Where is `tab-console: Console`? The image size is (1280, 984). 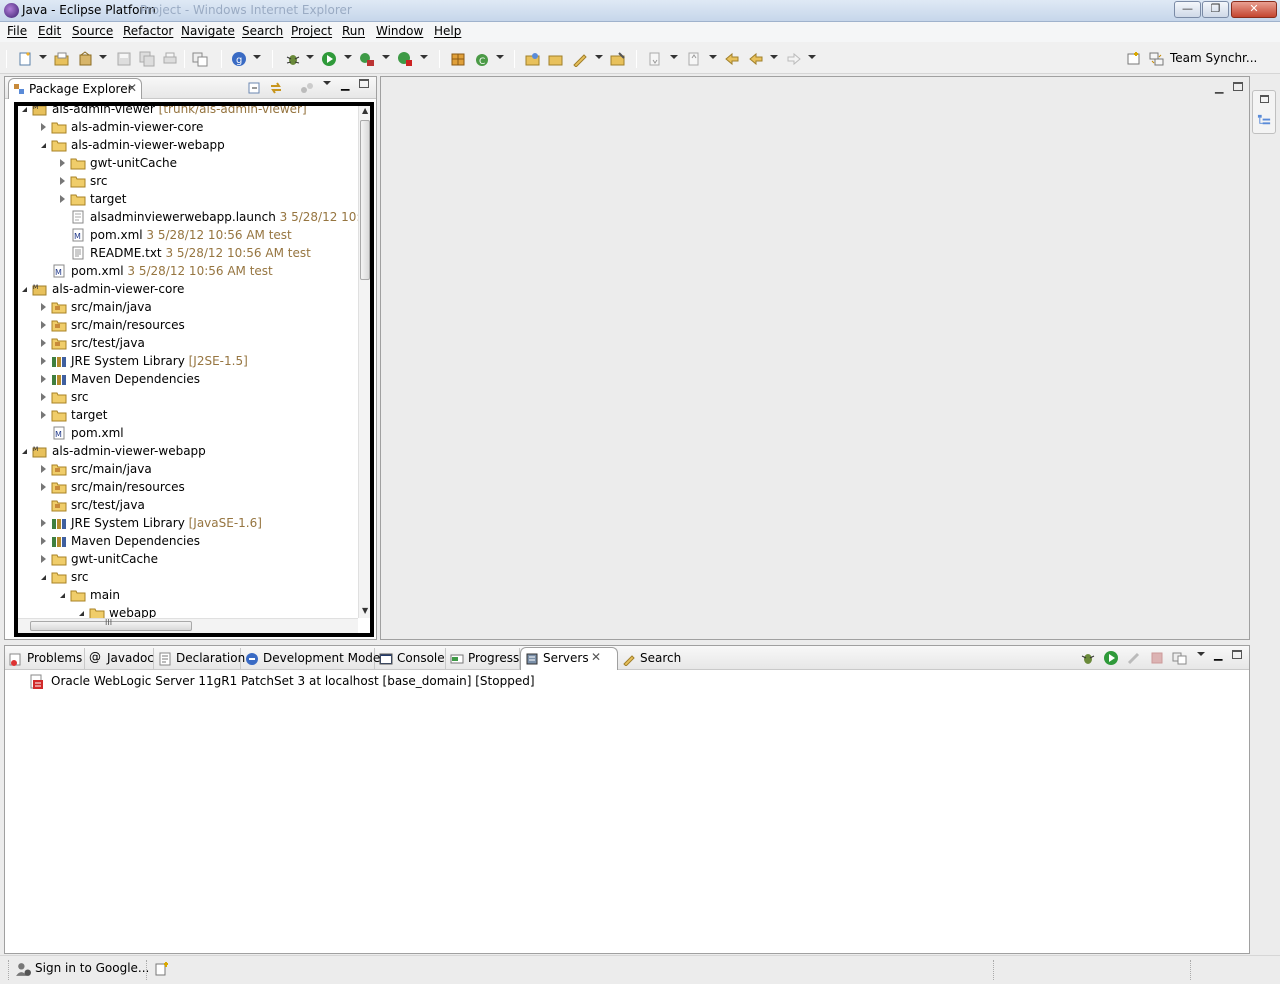
tab-console: Console is located at coordinates (410, 659).